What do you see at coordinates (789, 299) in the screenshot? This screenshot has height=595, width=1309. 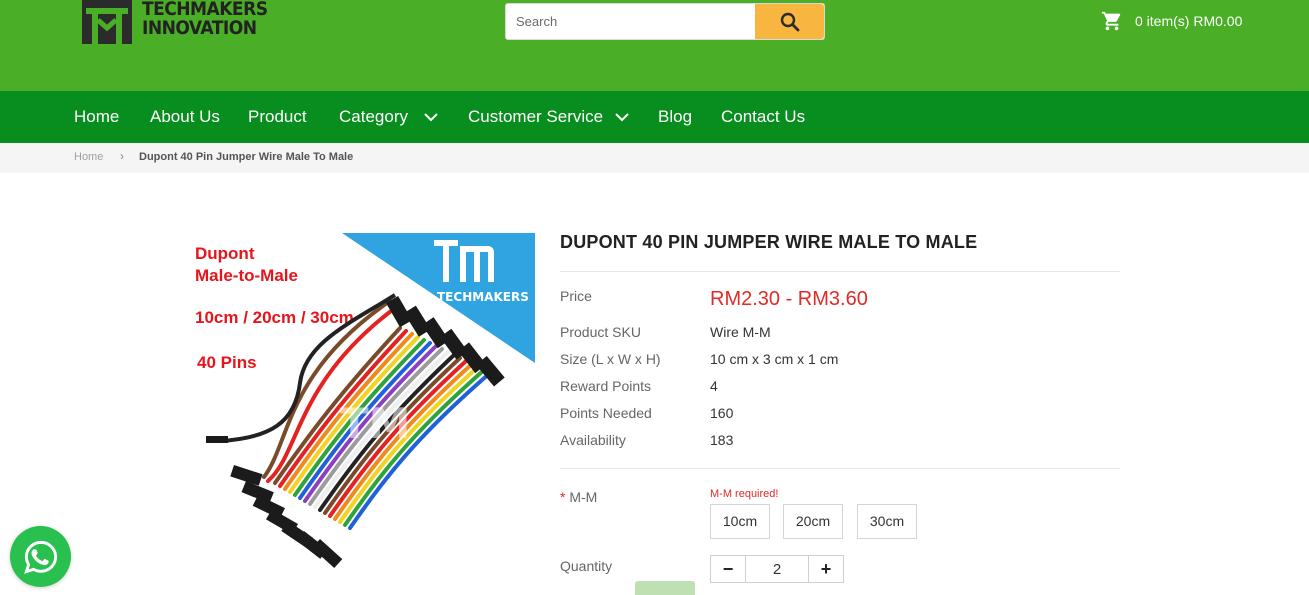 I see `product-price: RM2.30 - RM3.60` at bounding box center [789, 299].